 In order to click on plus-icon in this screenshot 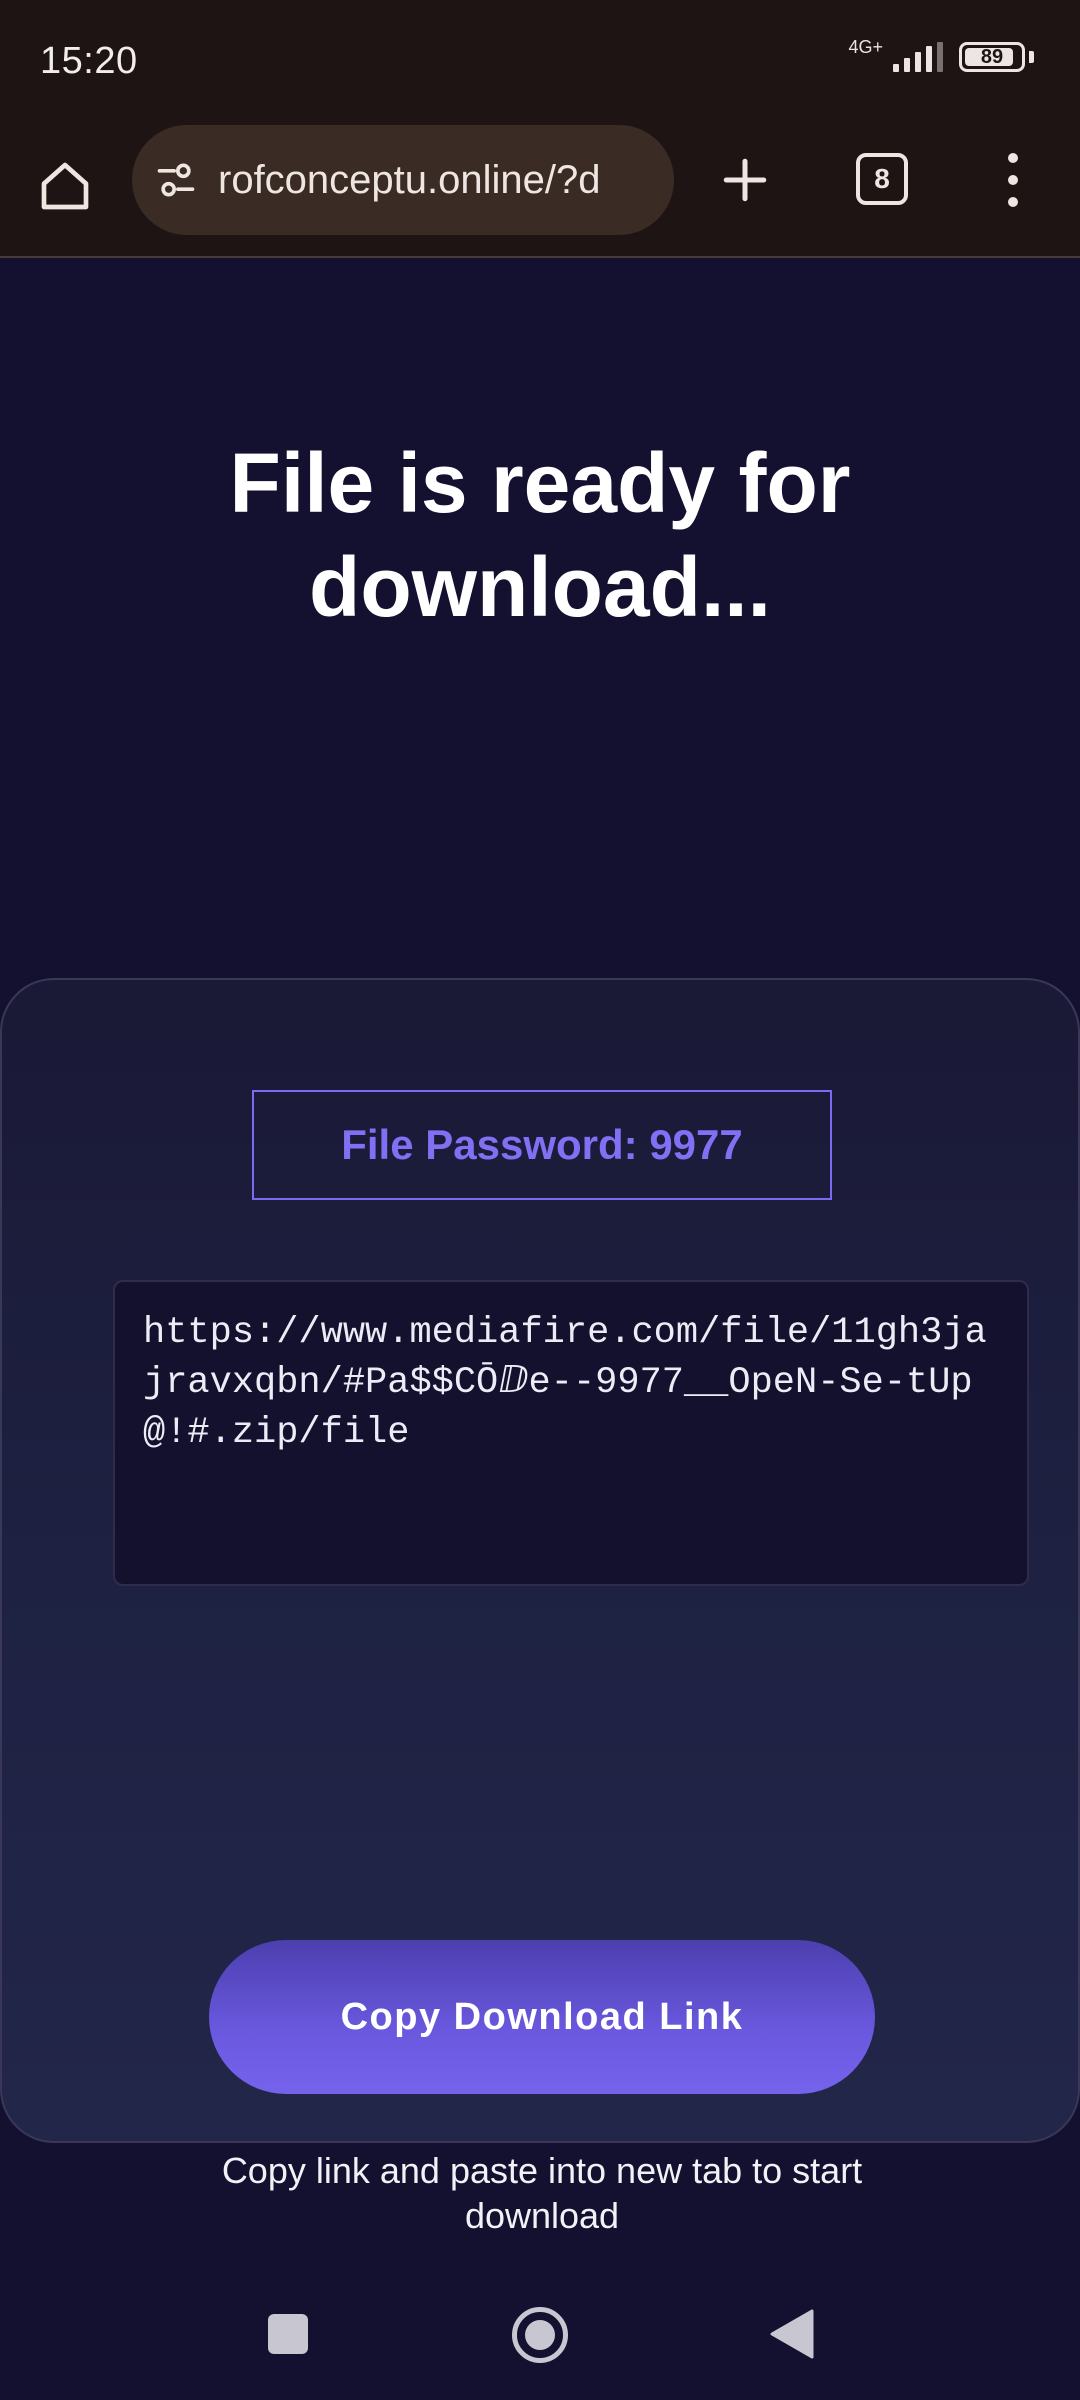, I will do `click(745, 180)`.